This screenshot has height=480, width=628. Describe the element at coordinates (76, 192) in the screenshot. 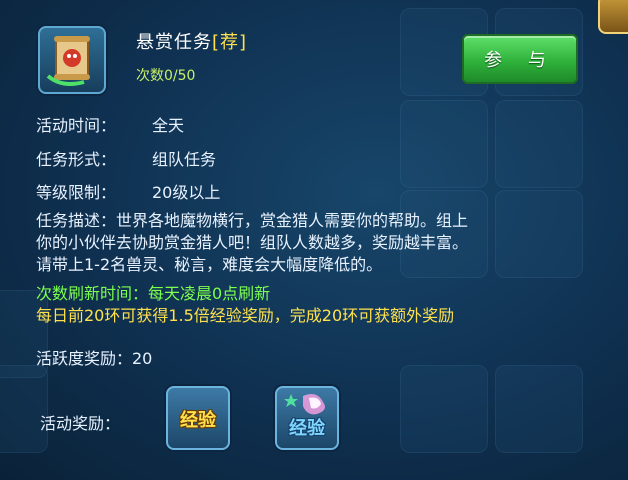

I see `level-limit-label: 等级限制：` at that location.